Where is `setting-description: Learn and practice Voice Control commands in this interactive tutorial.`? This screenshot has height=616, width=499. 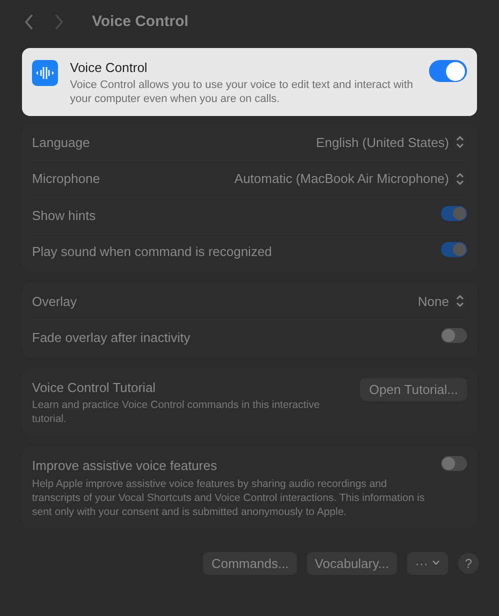
setting-description: Learn and practice Voice Control commands in this interactive tutorial. is located at coordinates (176, 412).